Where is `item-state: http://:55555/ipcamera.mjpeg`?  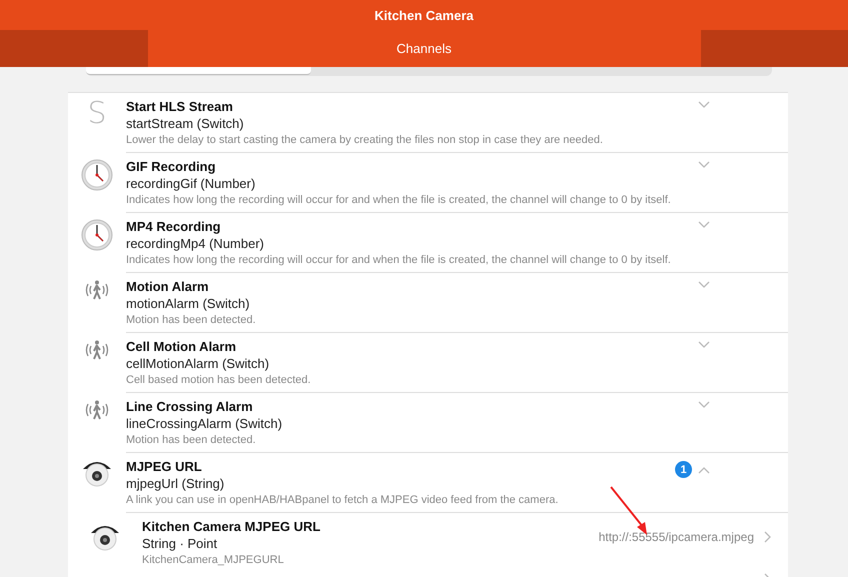 item-state: http://:55555/ipcamera.mjpeg is located at coordinates (676, 537).